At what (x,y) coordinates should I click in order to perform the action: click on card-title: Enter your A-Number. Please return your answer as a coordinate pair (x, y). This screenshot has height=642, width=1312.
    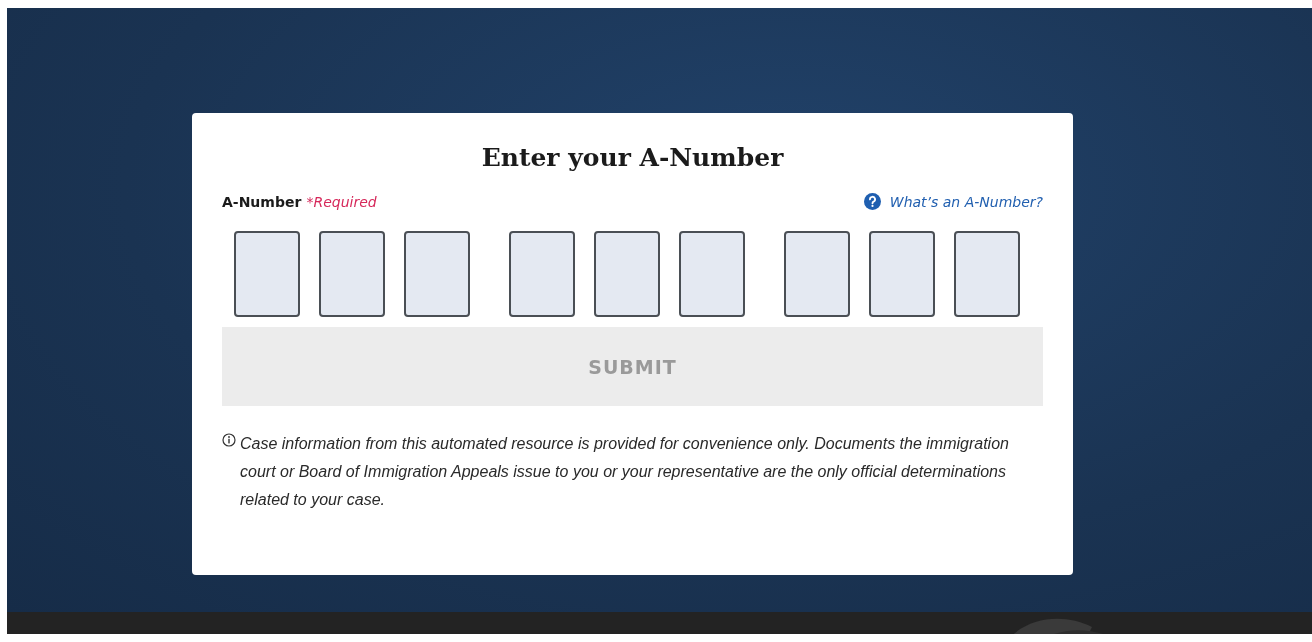
    Looking at the image, I should click on (632, 157).